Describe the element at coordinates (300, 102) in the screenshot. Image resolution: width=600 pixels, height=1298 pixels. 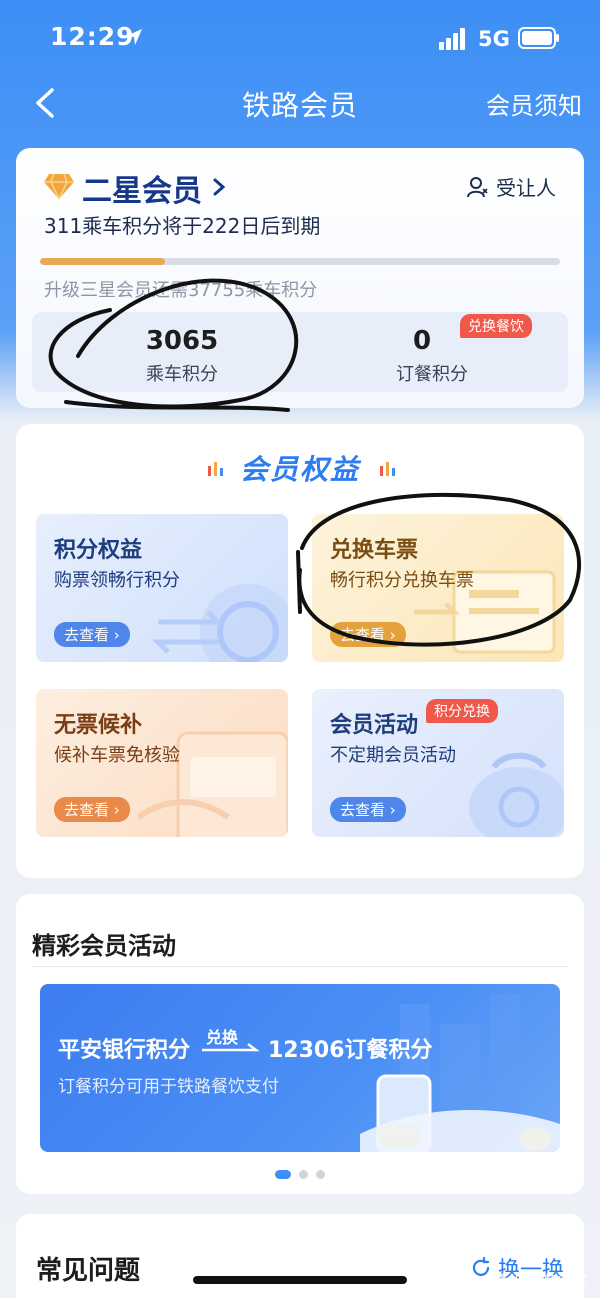
I see `nav-bar: 铁路会员 会员须知` at that location.